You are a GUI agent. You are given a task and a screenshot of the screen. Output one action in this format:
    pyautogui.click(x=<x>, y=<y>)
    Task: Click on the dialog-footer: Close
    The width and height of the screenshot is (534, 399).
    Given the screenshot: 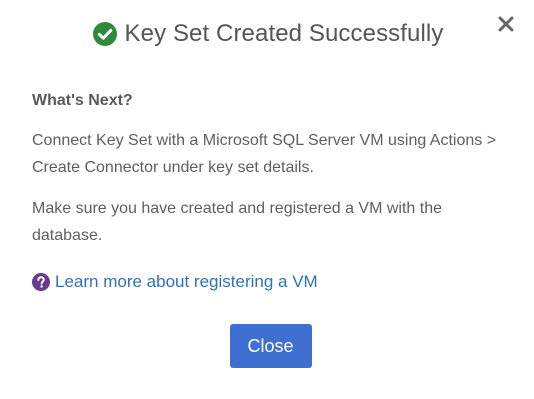 What is the action you would take?
    pyautogui.click(x=267, y=346)
    